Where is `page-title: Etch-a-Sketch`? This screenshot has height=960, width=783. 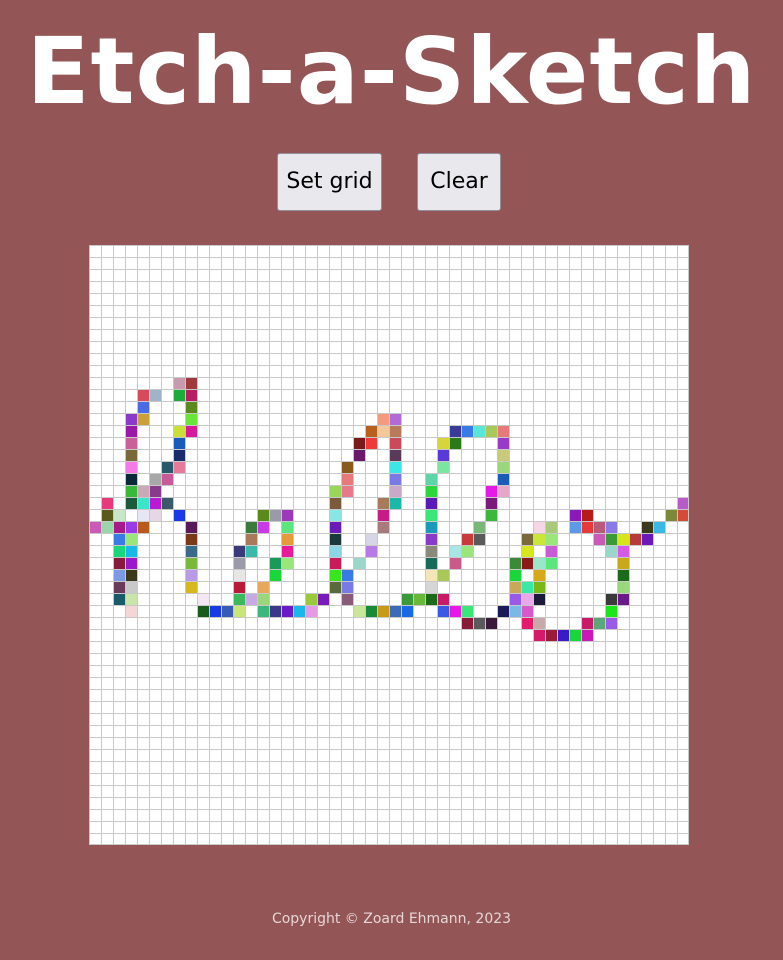
page-title: Etch-a-Sketch is located at coordinates (391, 71).